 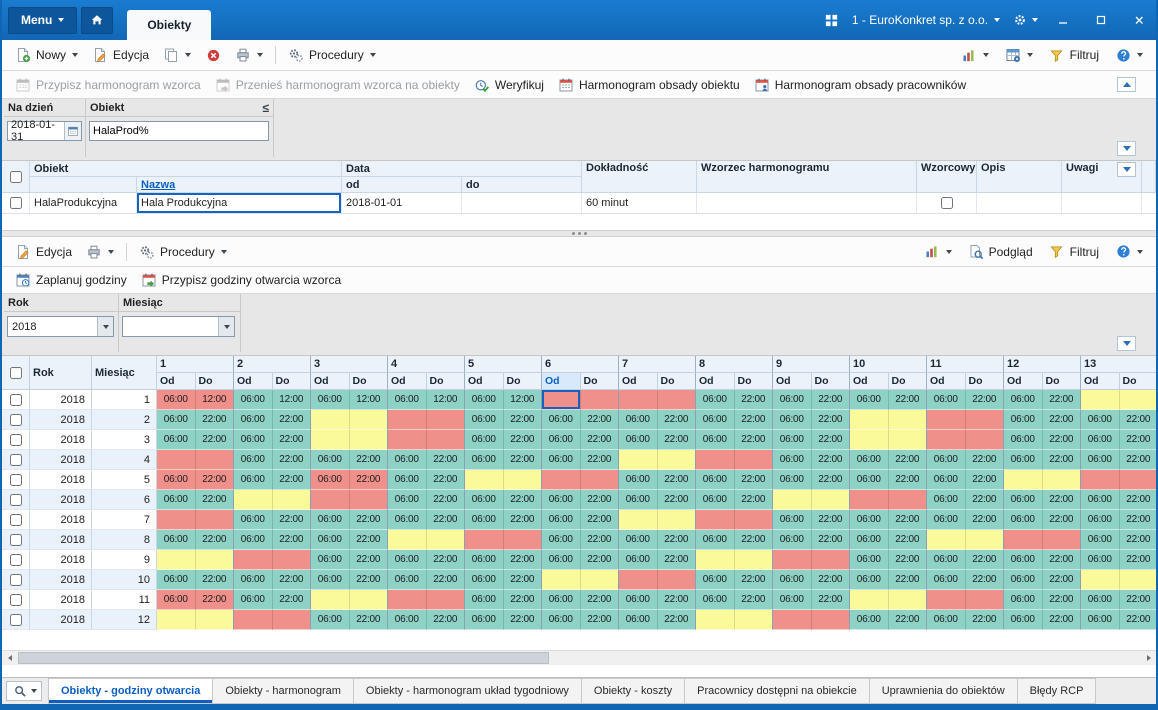 I want to click on assign-template-schedule-button: Przypisz harmonogram wzorca, so click(x=108, y=85).